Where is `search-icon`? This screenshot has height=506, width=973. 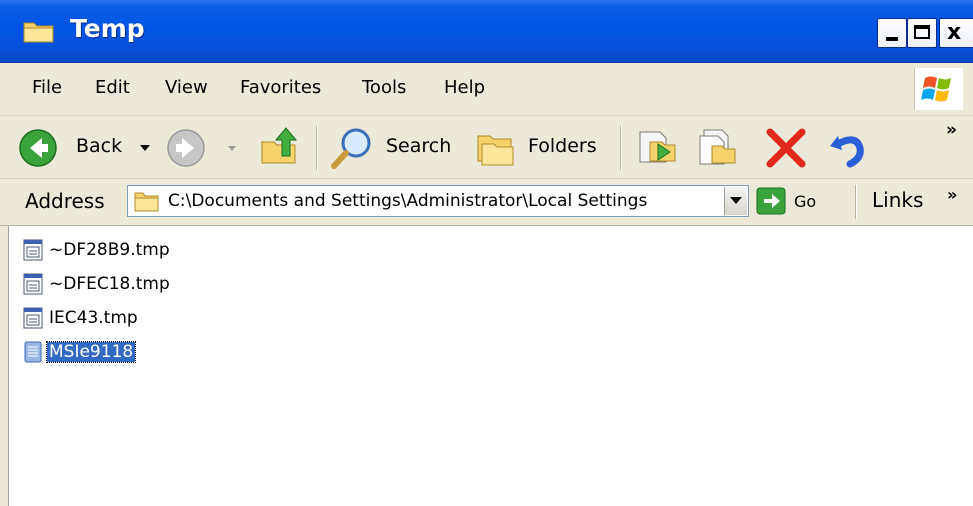
search-icon is located at coordinates (351, 148).